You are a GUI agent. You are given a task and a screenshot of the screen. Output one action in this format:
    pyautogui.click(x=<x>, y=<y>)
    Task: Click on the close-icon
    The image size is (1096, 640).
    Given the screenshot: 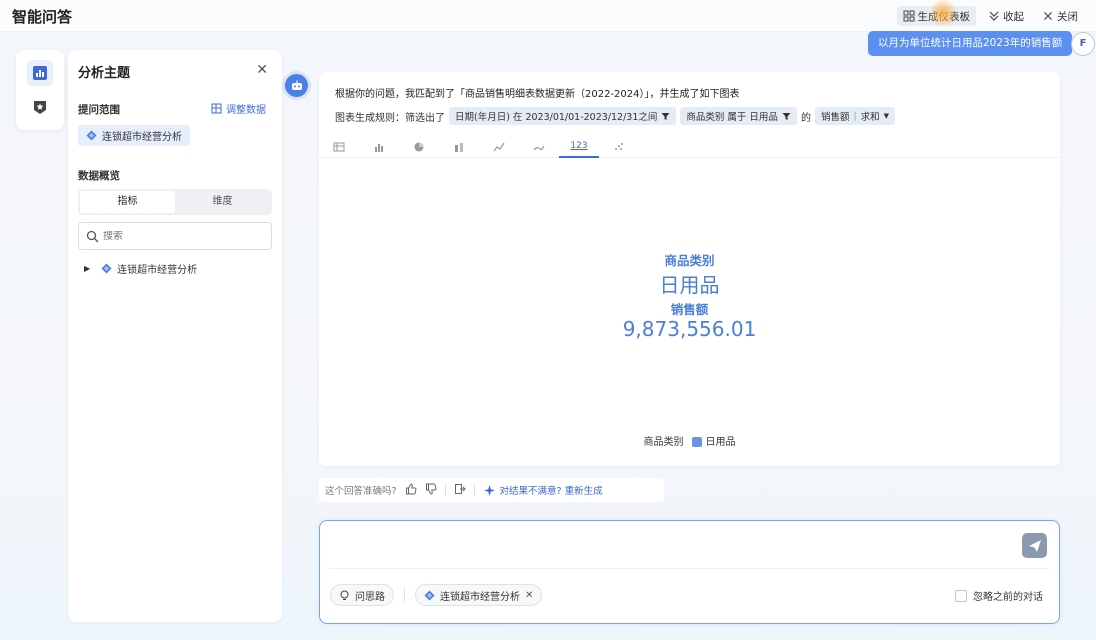 What is the action you would take?
    pyautogui.click(x=1048, y=16)
    